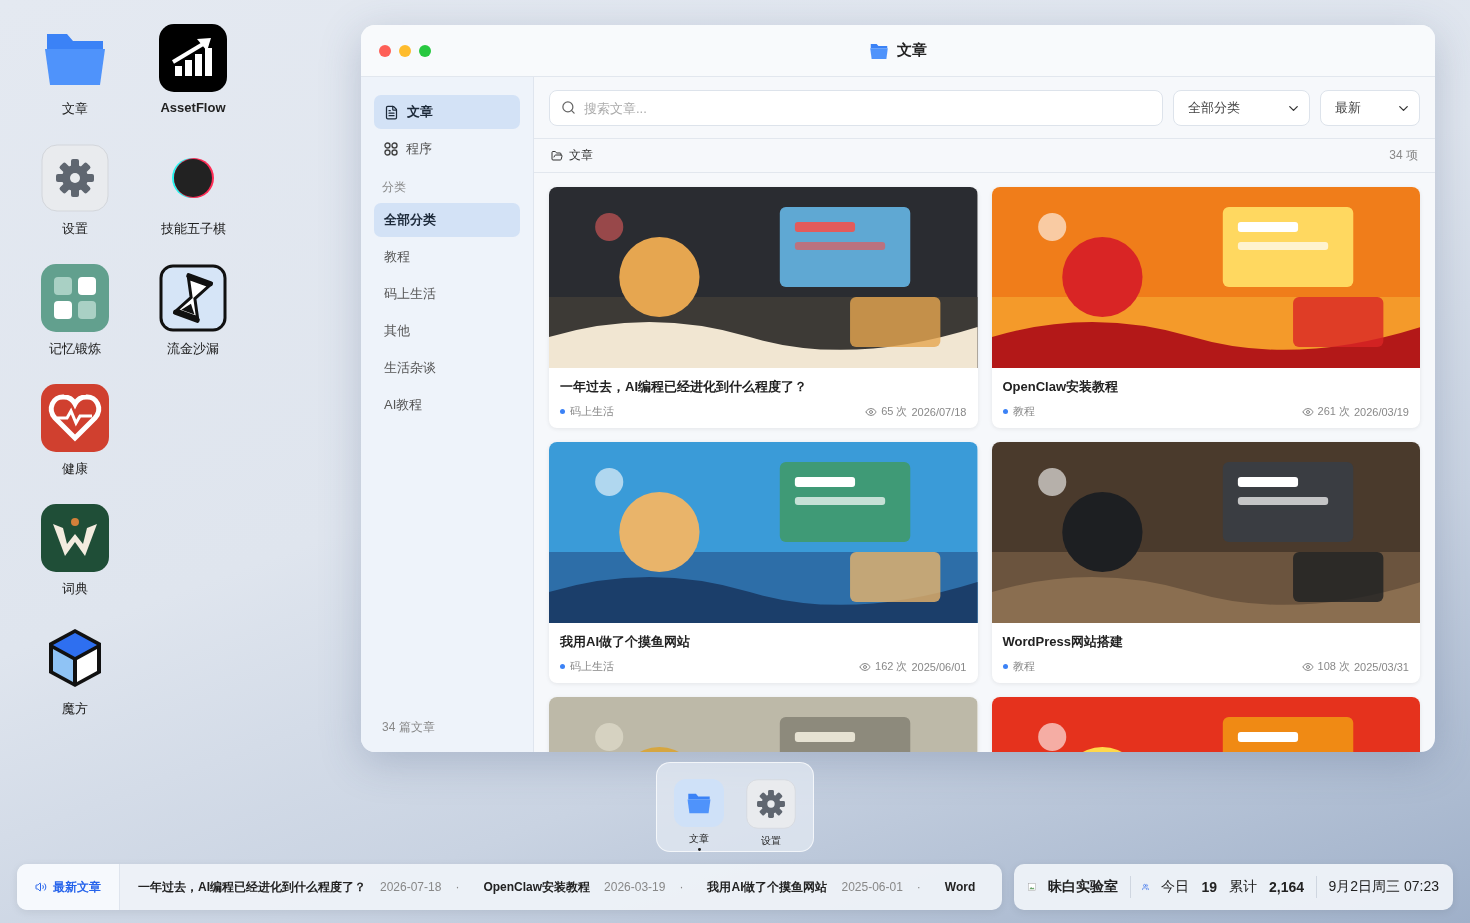 This screenshot has width=1470, height=923. What do you see at coordinates (894, 411) in the screenshot?
I see `view-count: 65 次` at bounding box center [894, 411].